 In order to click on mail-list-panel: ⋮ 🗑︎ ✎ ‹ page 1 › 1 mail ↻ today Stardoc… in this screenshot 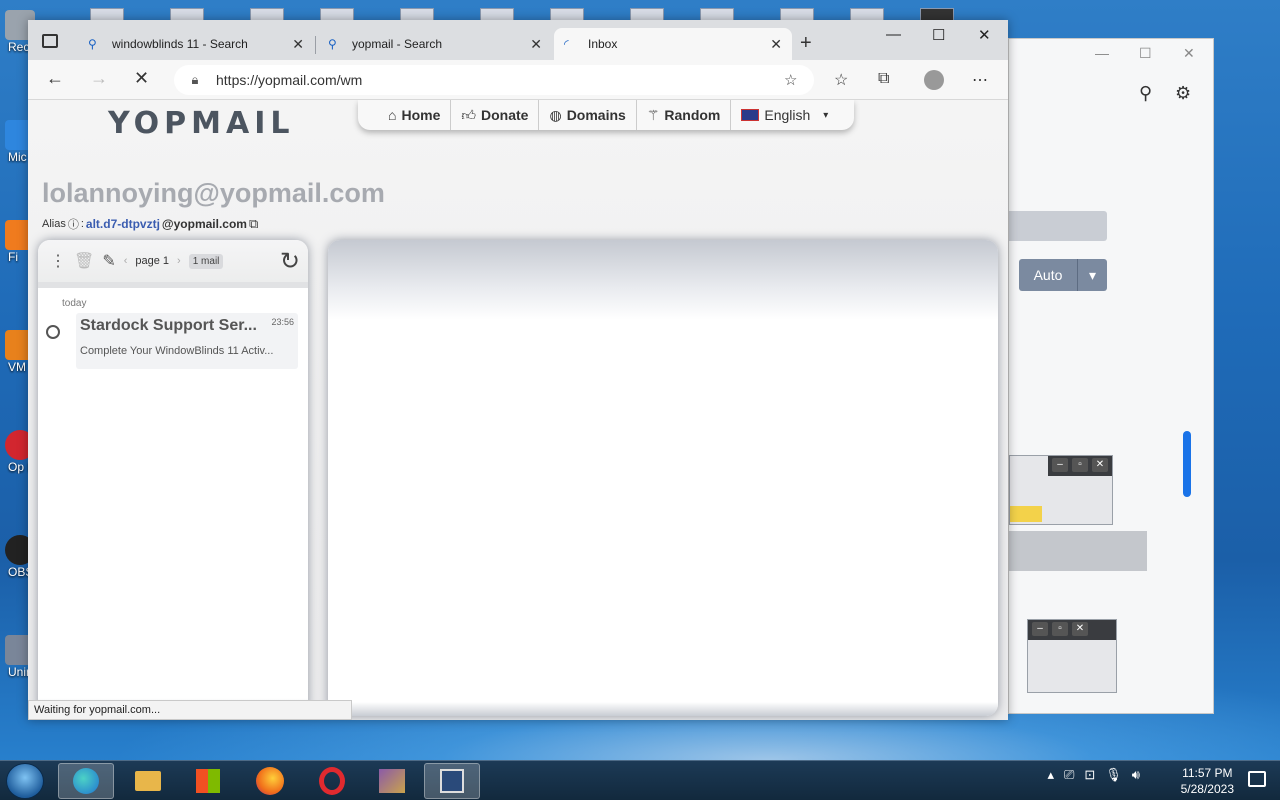, I will do `click(173, 478)`.